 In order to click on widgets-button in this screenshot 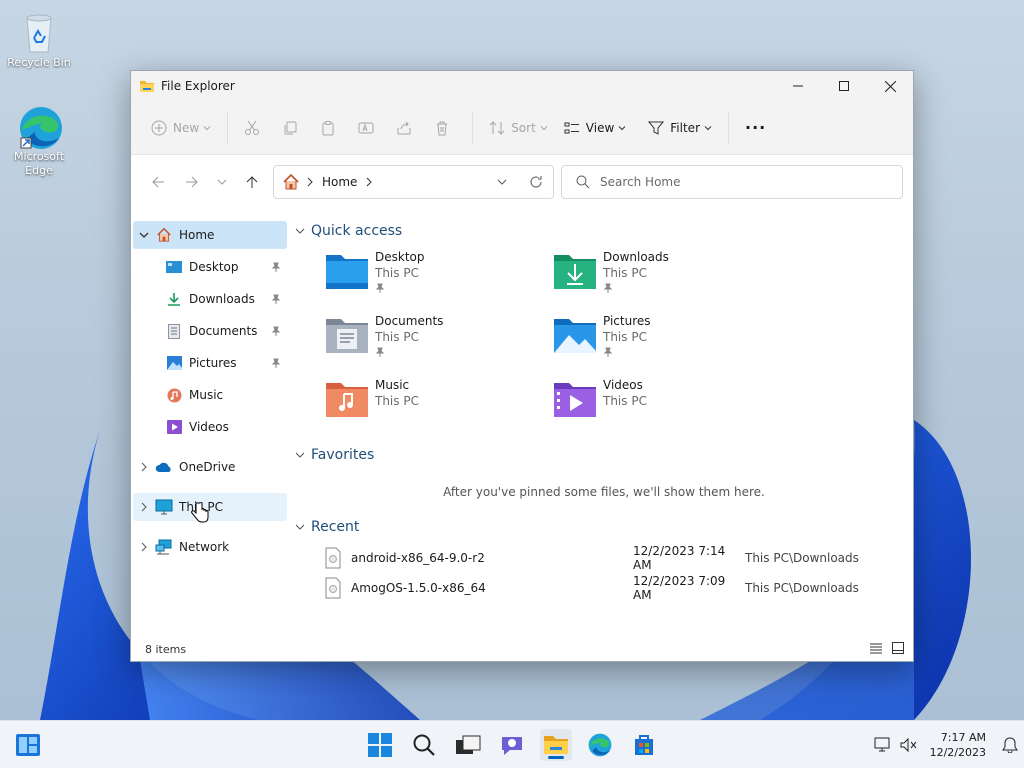, I will do `click(28, 745)`.